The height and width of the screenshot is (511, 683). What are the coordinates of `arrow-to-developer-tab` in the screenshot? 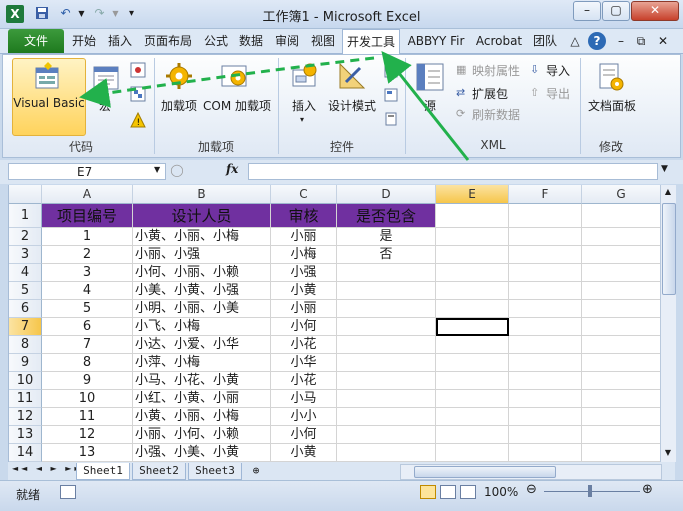 It's located at (425, 105).